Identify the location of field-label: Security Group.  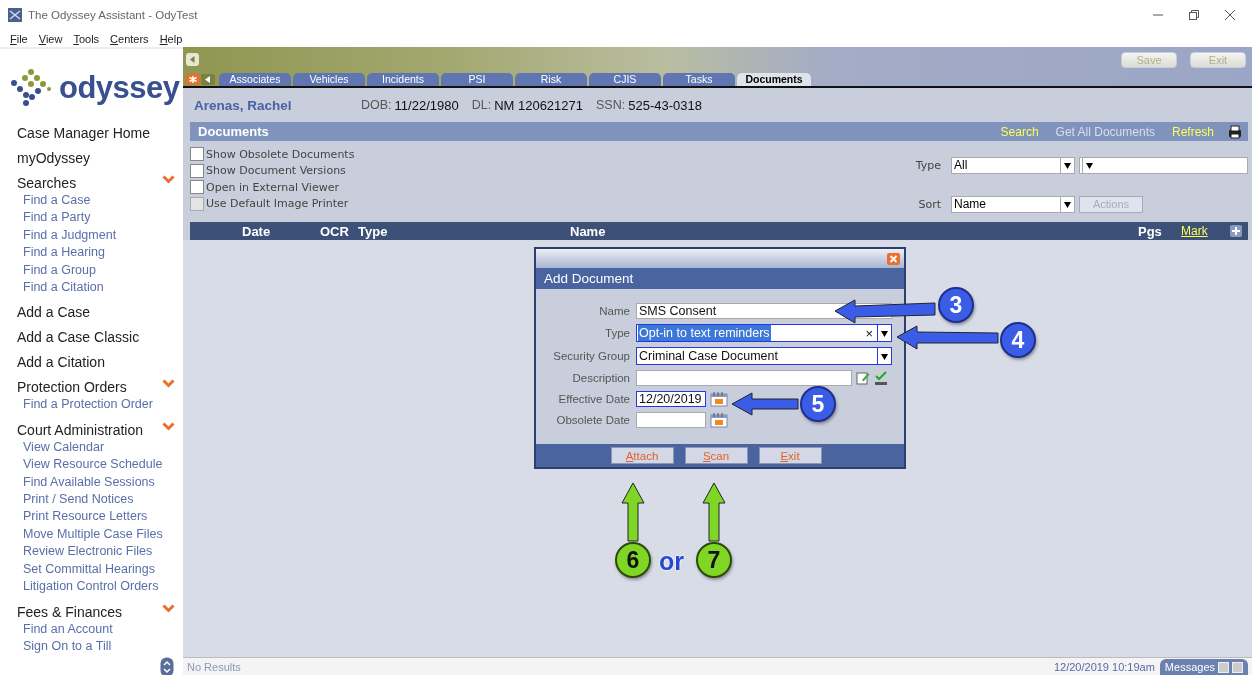
(591, 356).